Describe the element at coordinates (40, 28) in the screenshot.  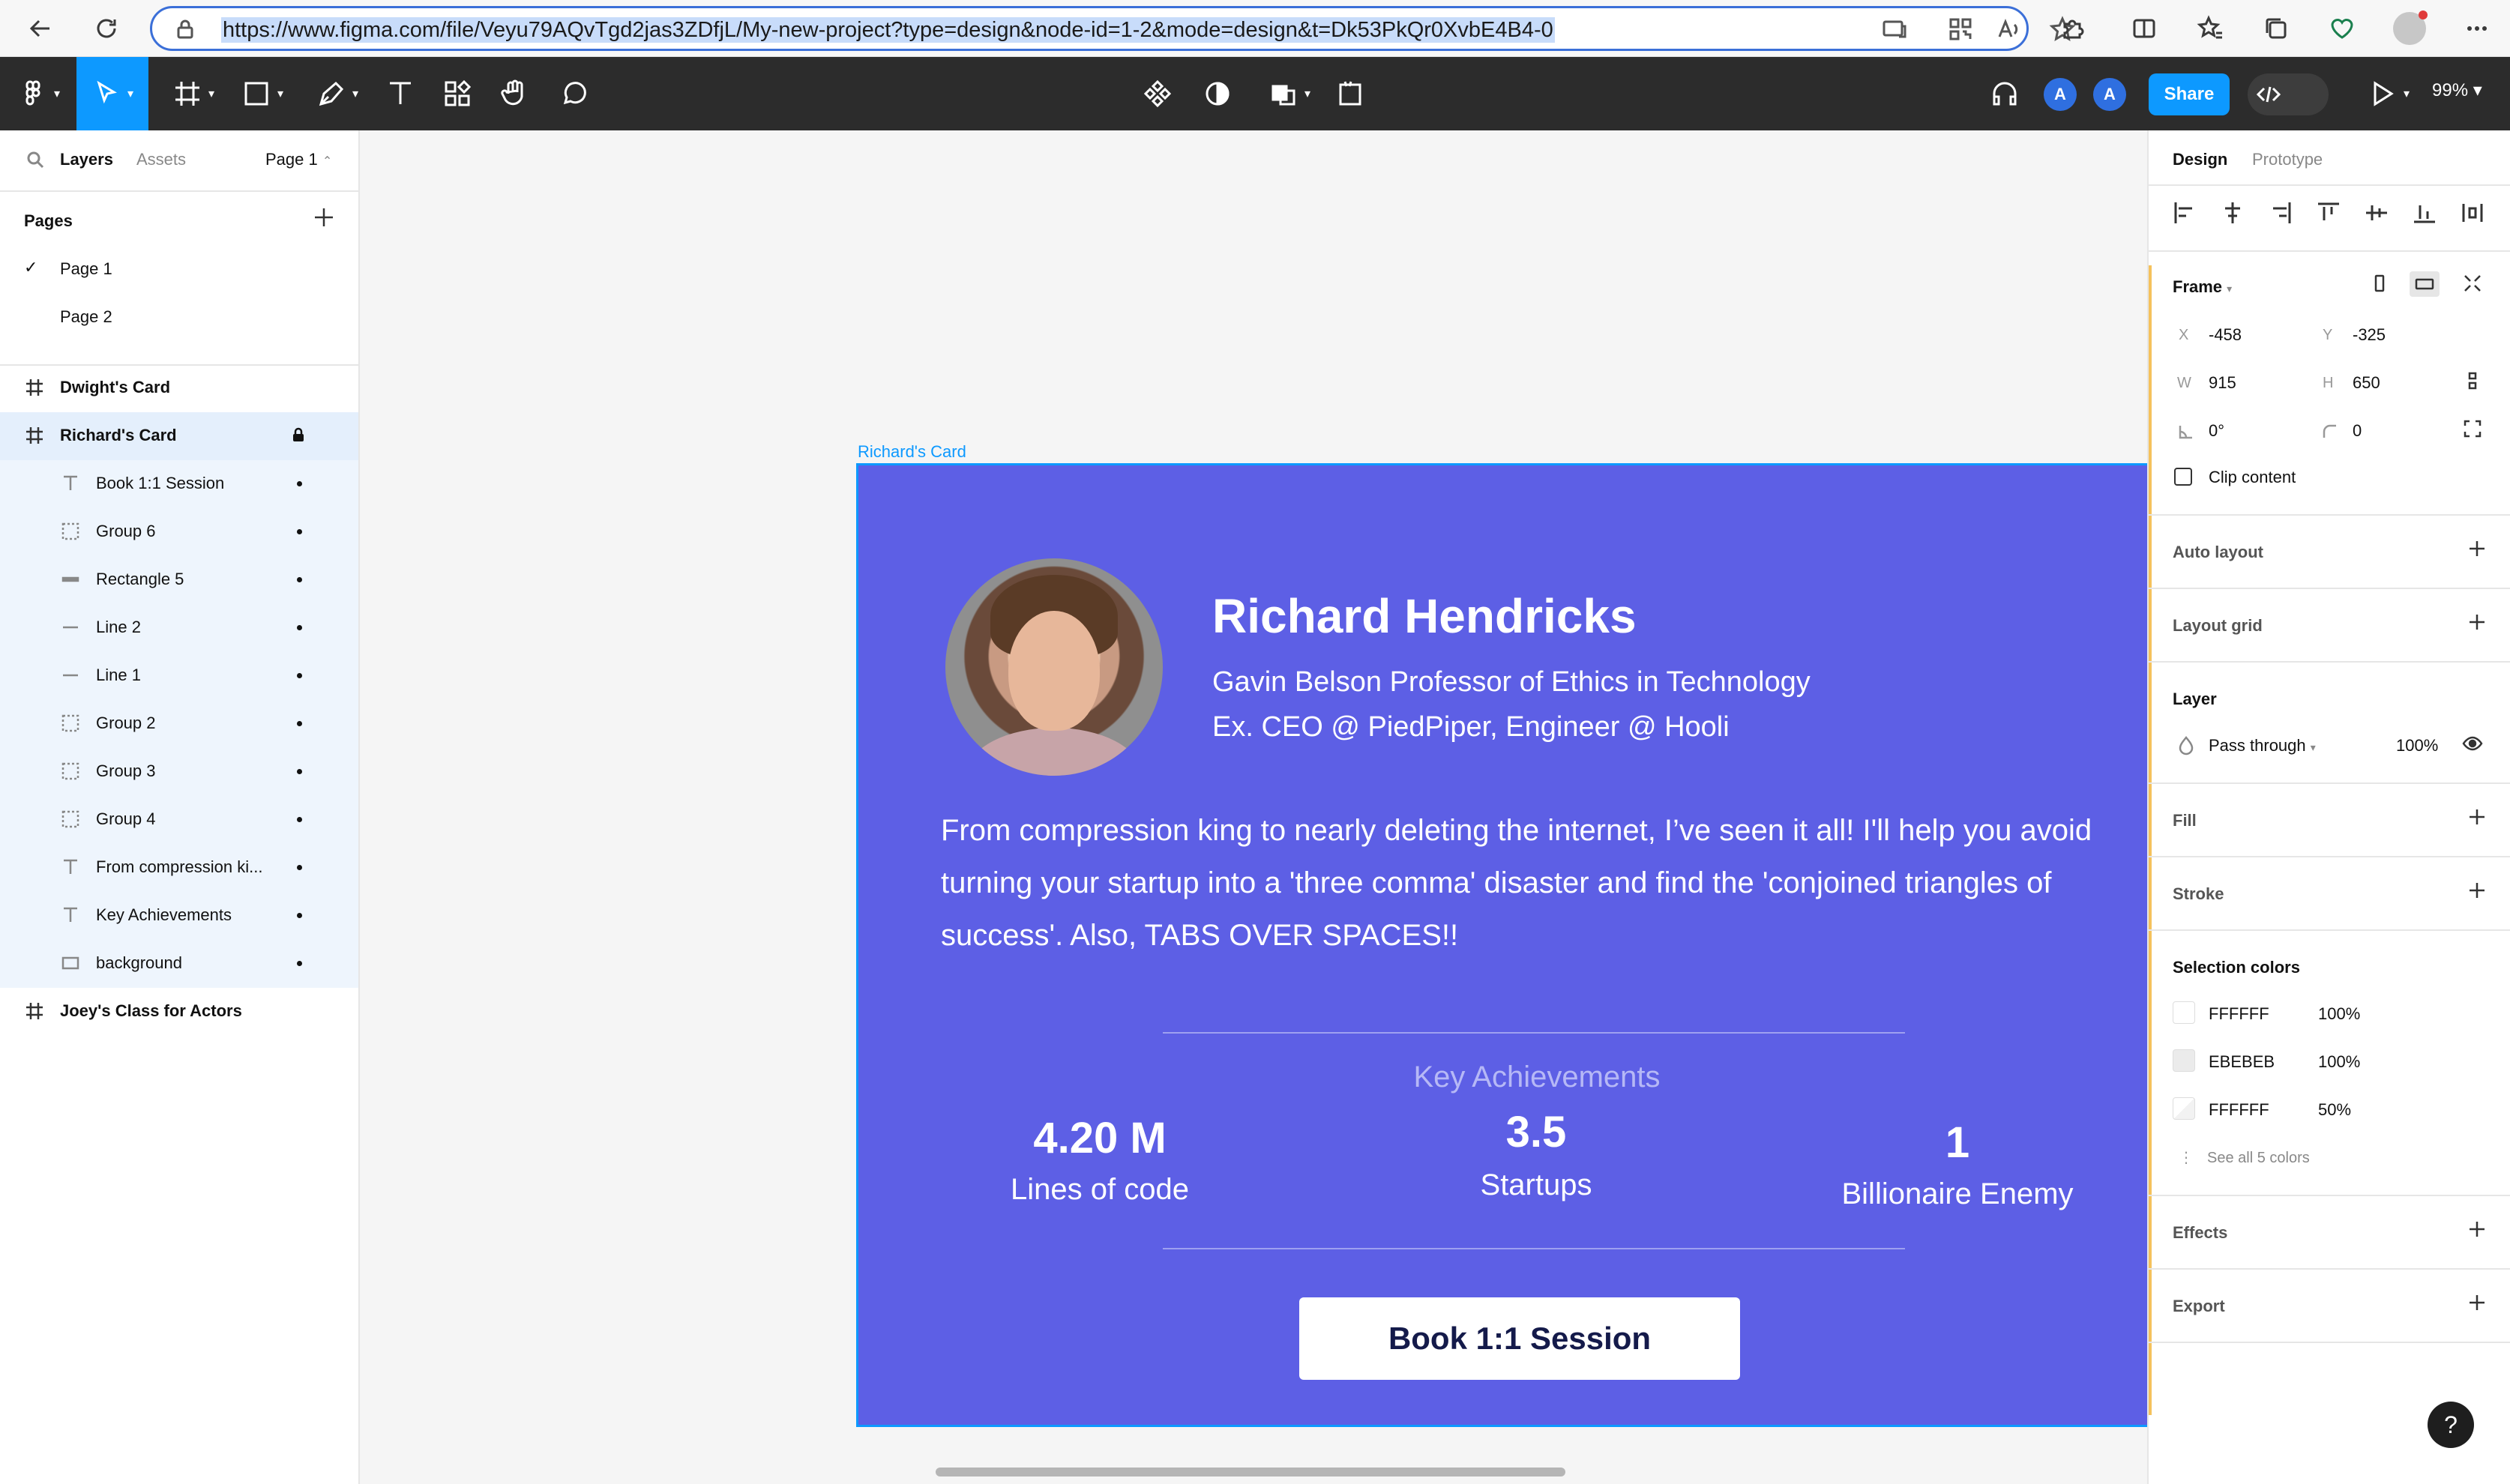
I see `back-icon` at that location.